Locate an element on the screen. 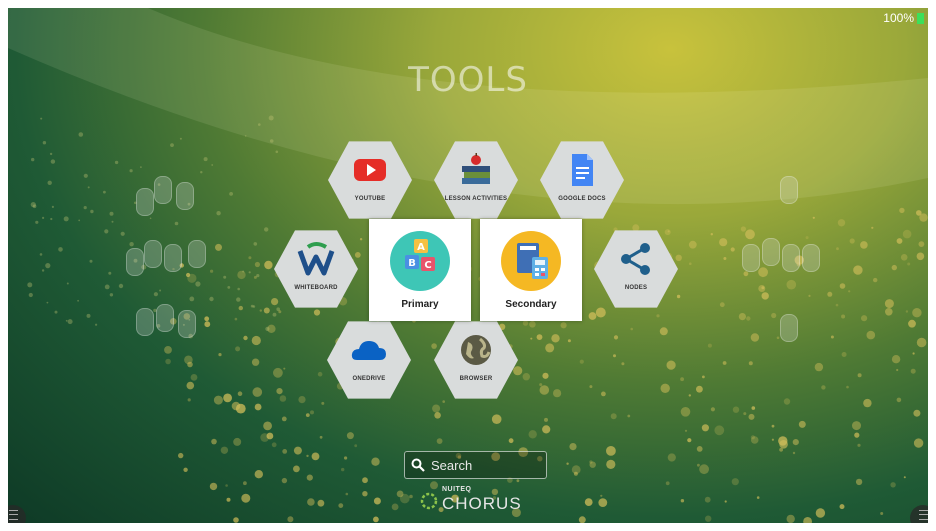 This screenshot has height=531, width=936. tool-label: NODES is located at coordinates (636, 288).